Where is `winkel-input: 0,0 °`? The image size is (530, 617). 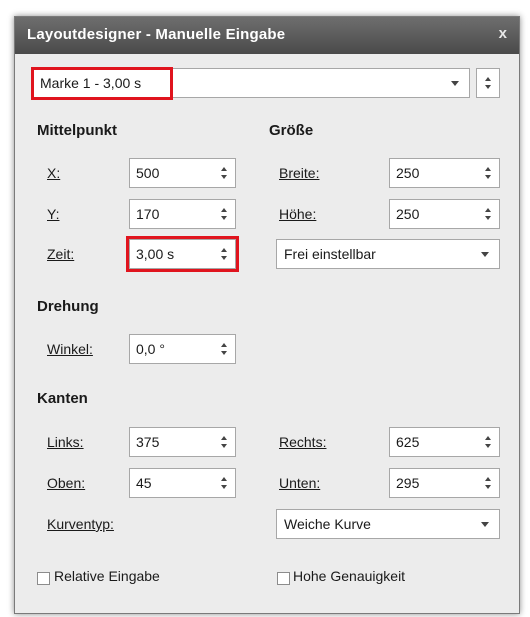
winkel-input: 0,0 ° is located at coordinates (182, 349).